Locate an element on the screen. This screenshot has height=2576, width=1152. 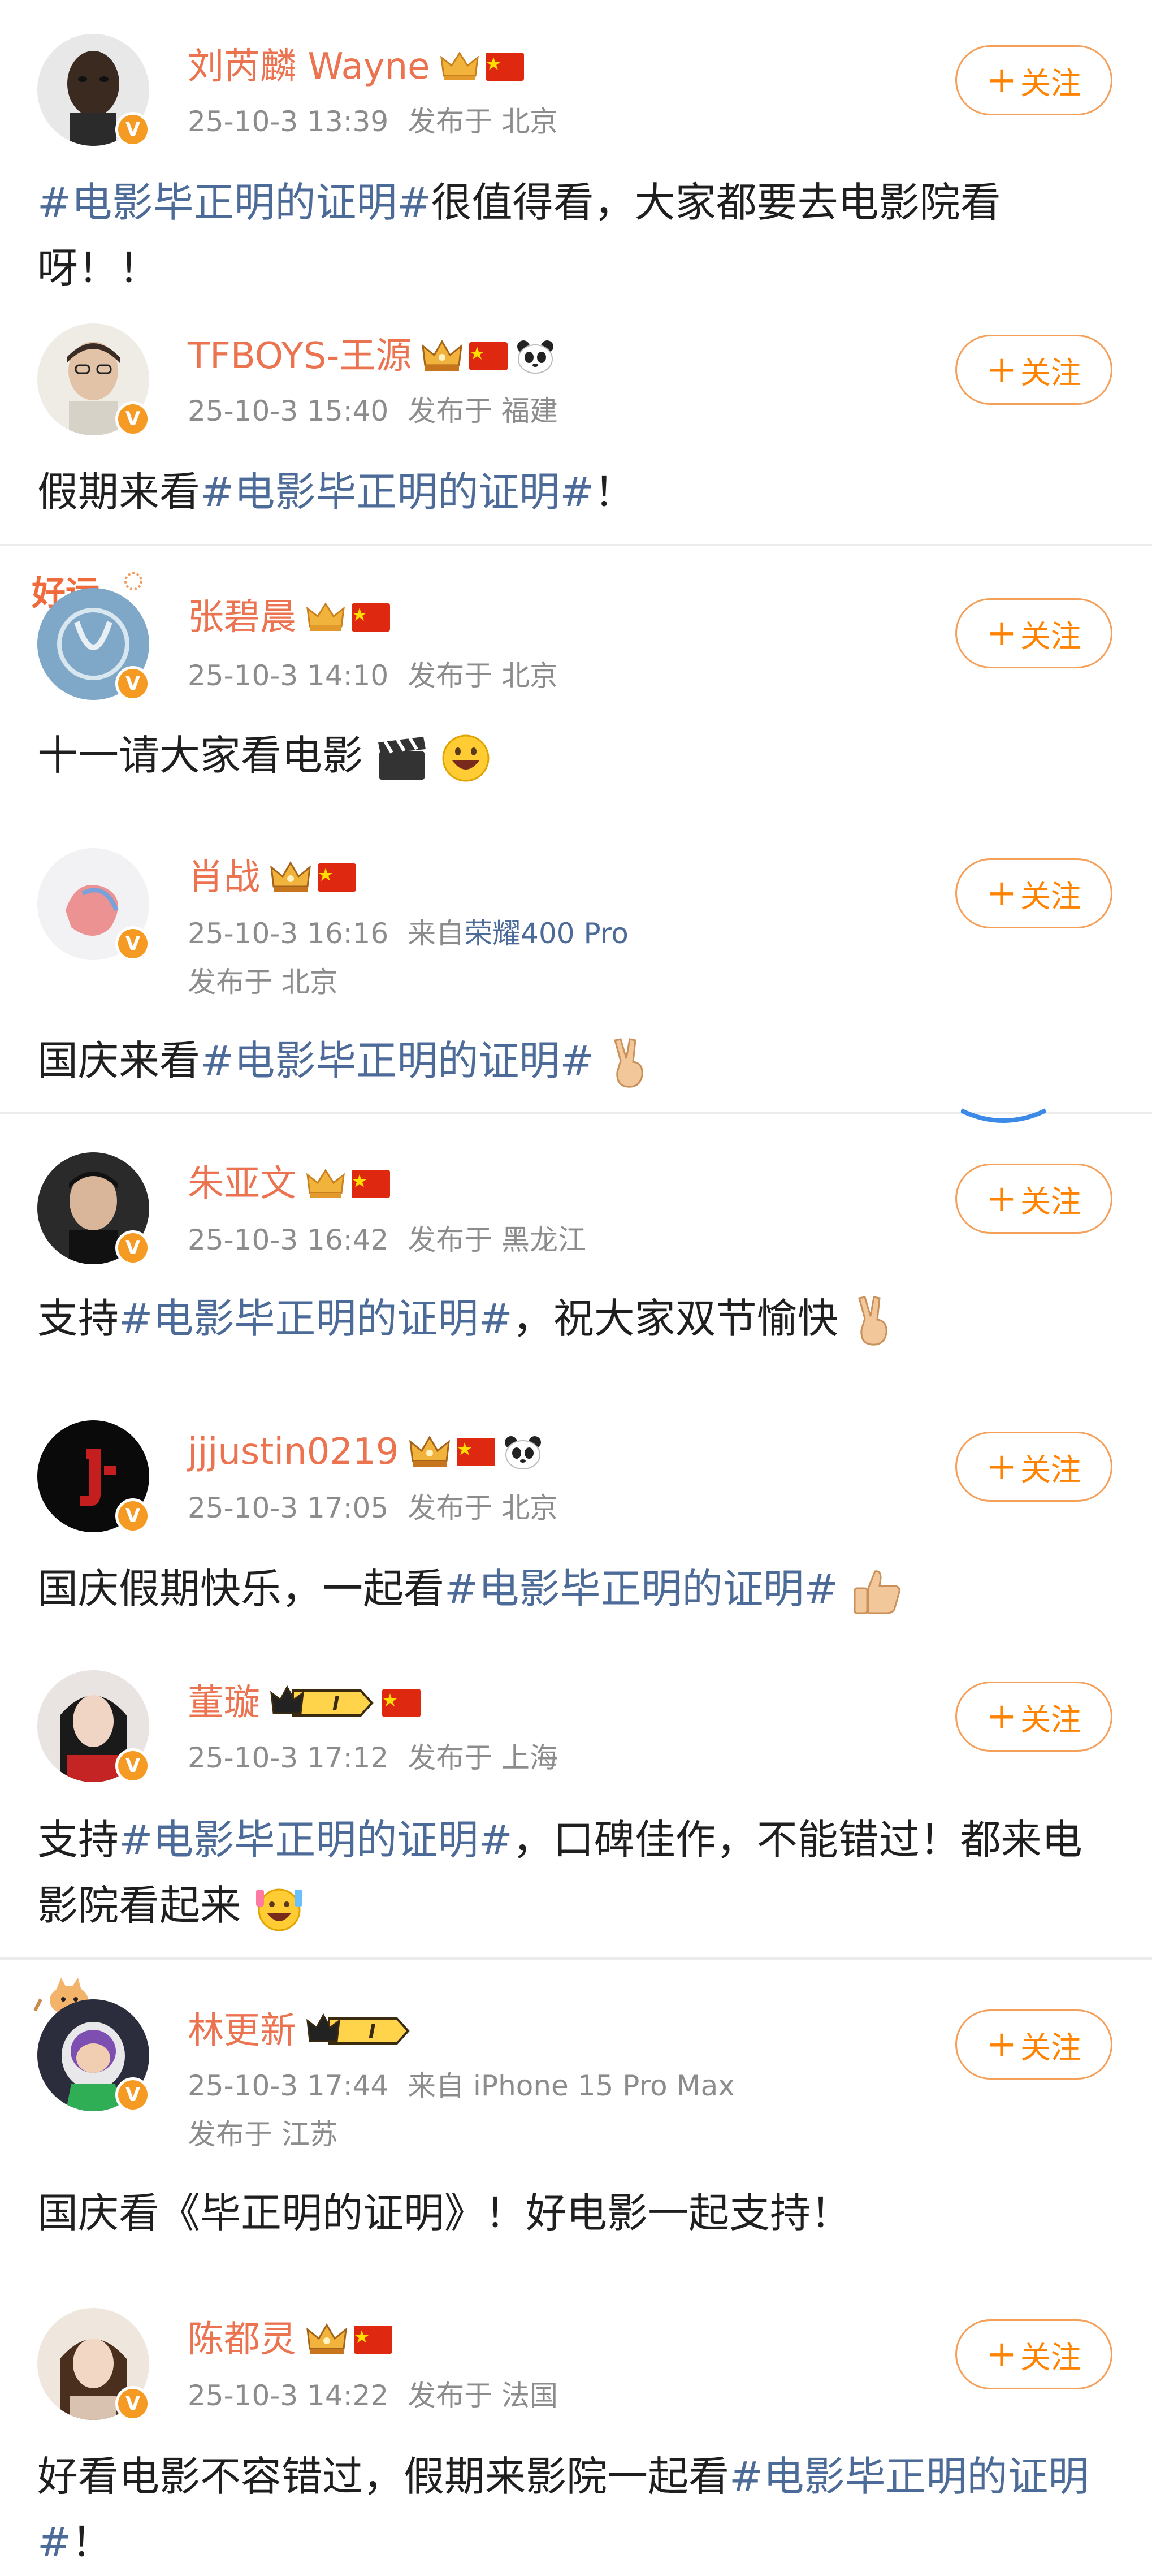
victory-hand-emoji-icon is located at coordinates (872, 1321).